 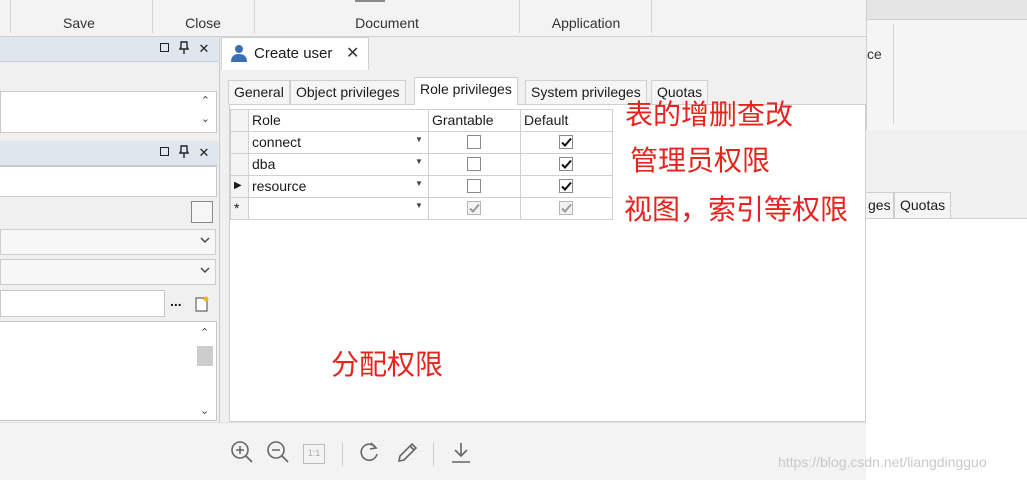 I want to click on scrollbar: ⌃ ⌄, so click(x=205, y=371).